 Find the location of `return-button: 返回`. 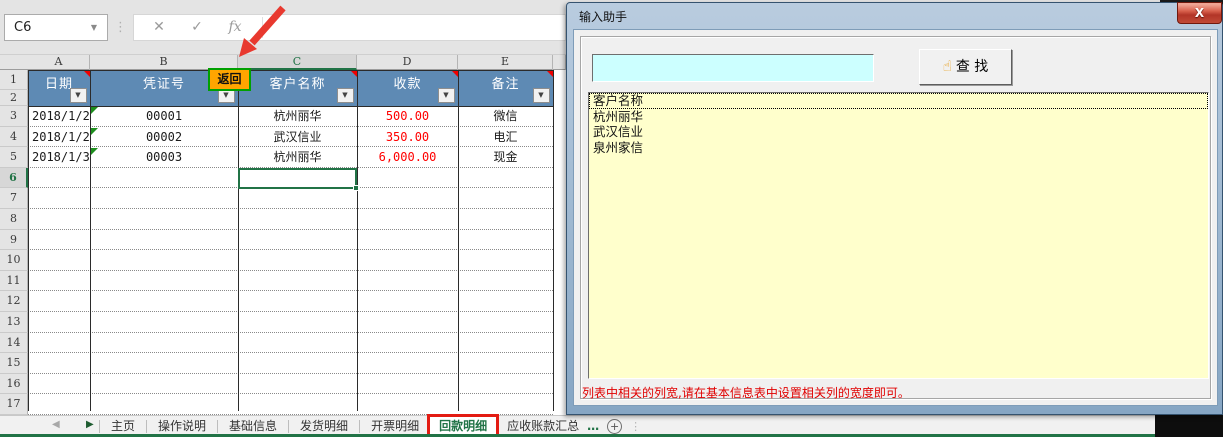

return-button: 返回 is located at coordinates (229, 79).